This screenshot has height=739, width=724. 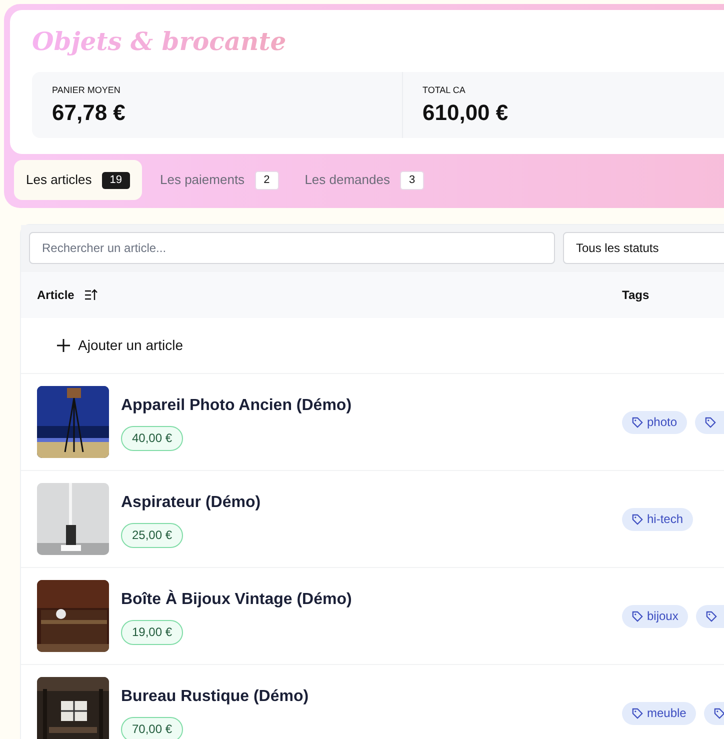 I want to click on add-article-button: Ajouter un article, so click(x=120, y=345).